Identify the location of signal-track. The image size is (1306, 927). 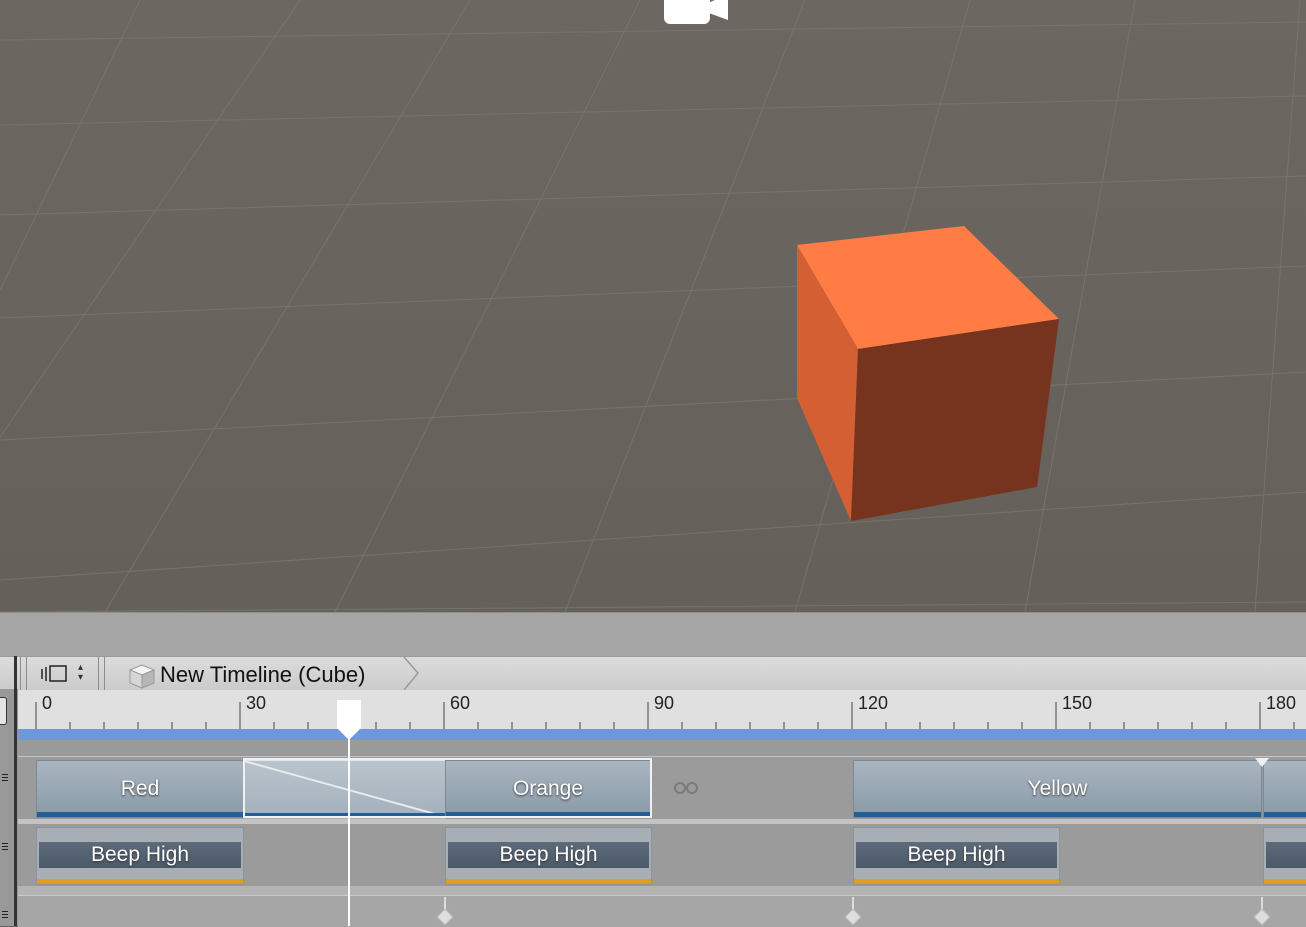
(662, 911).